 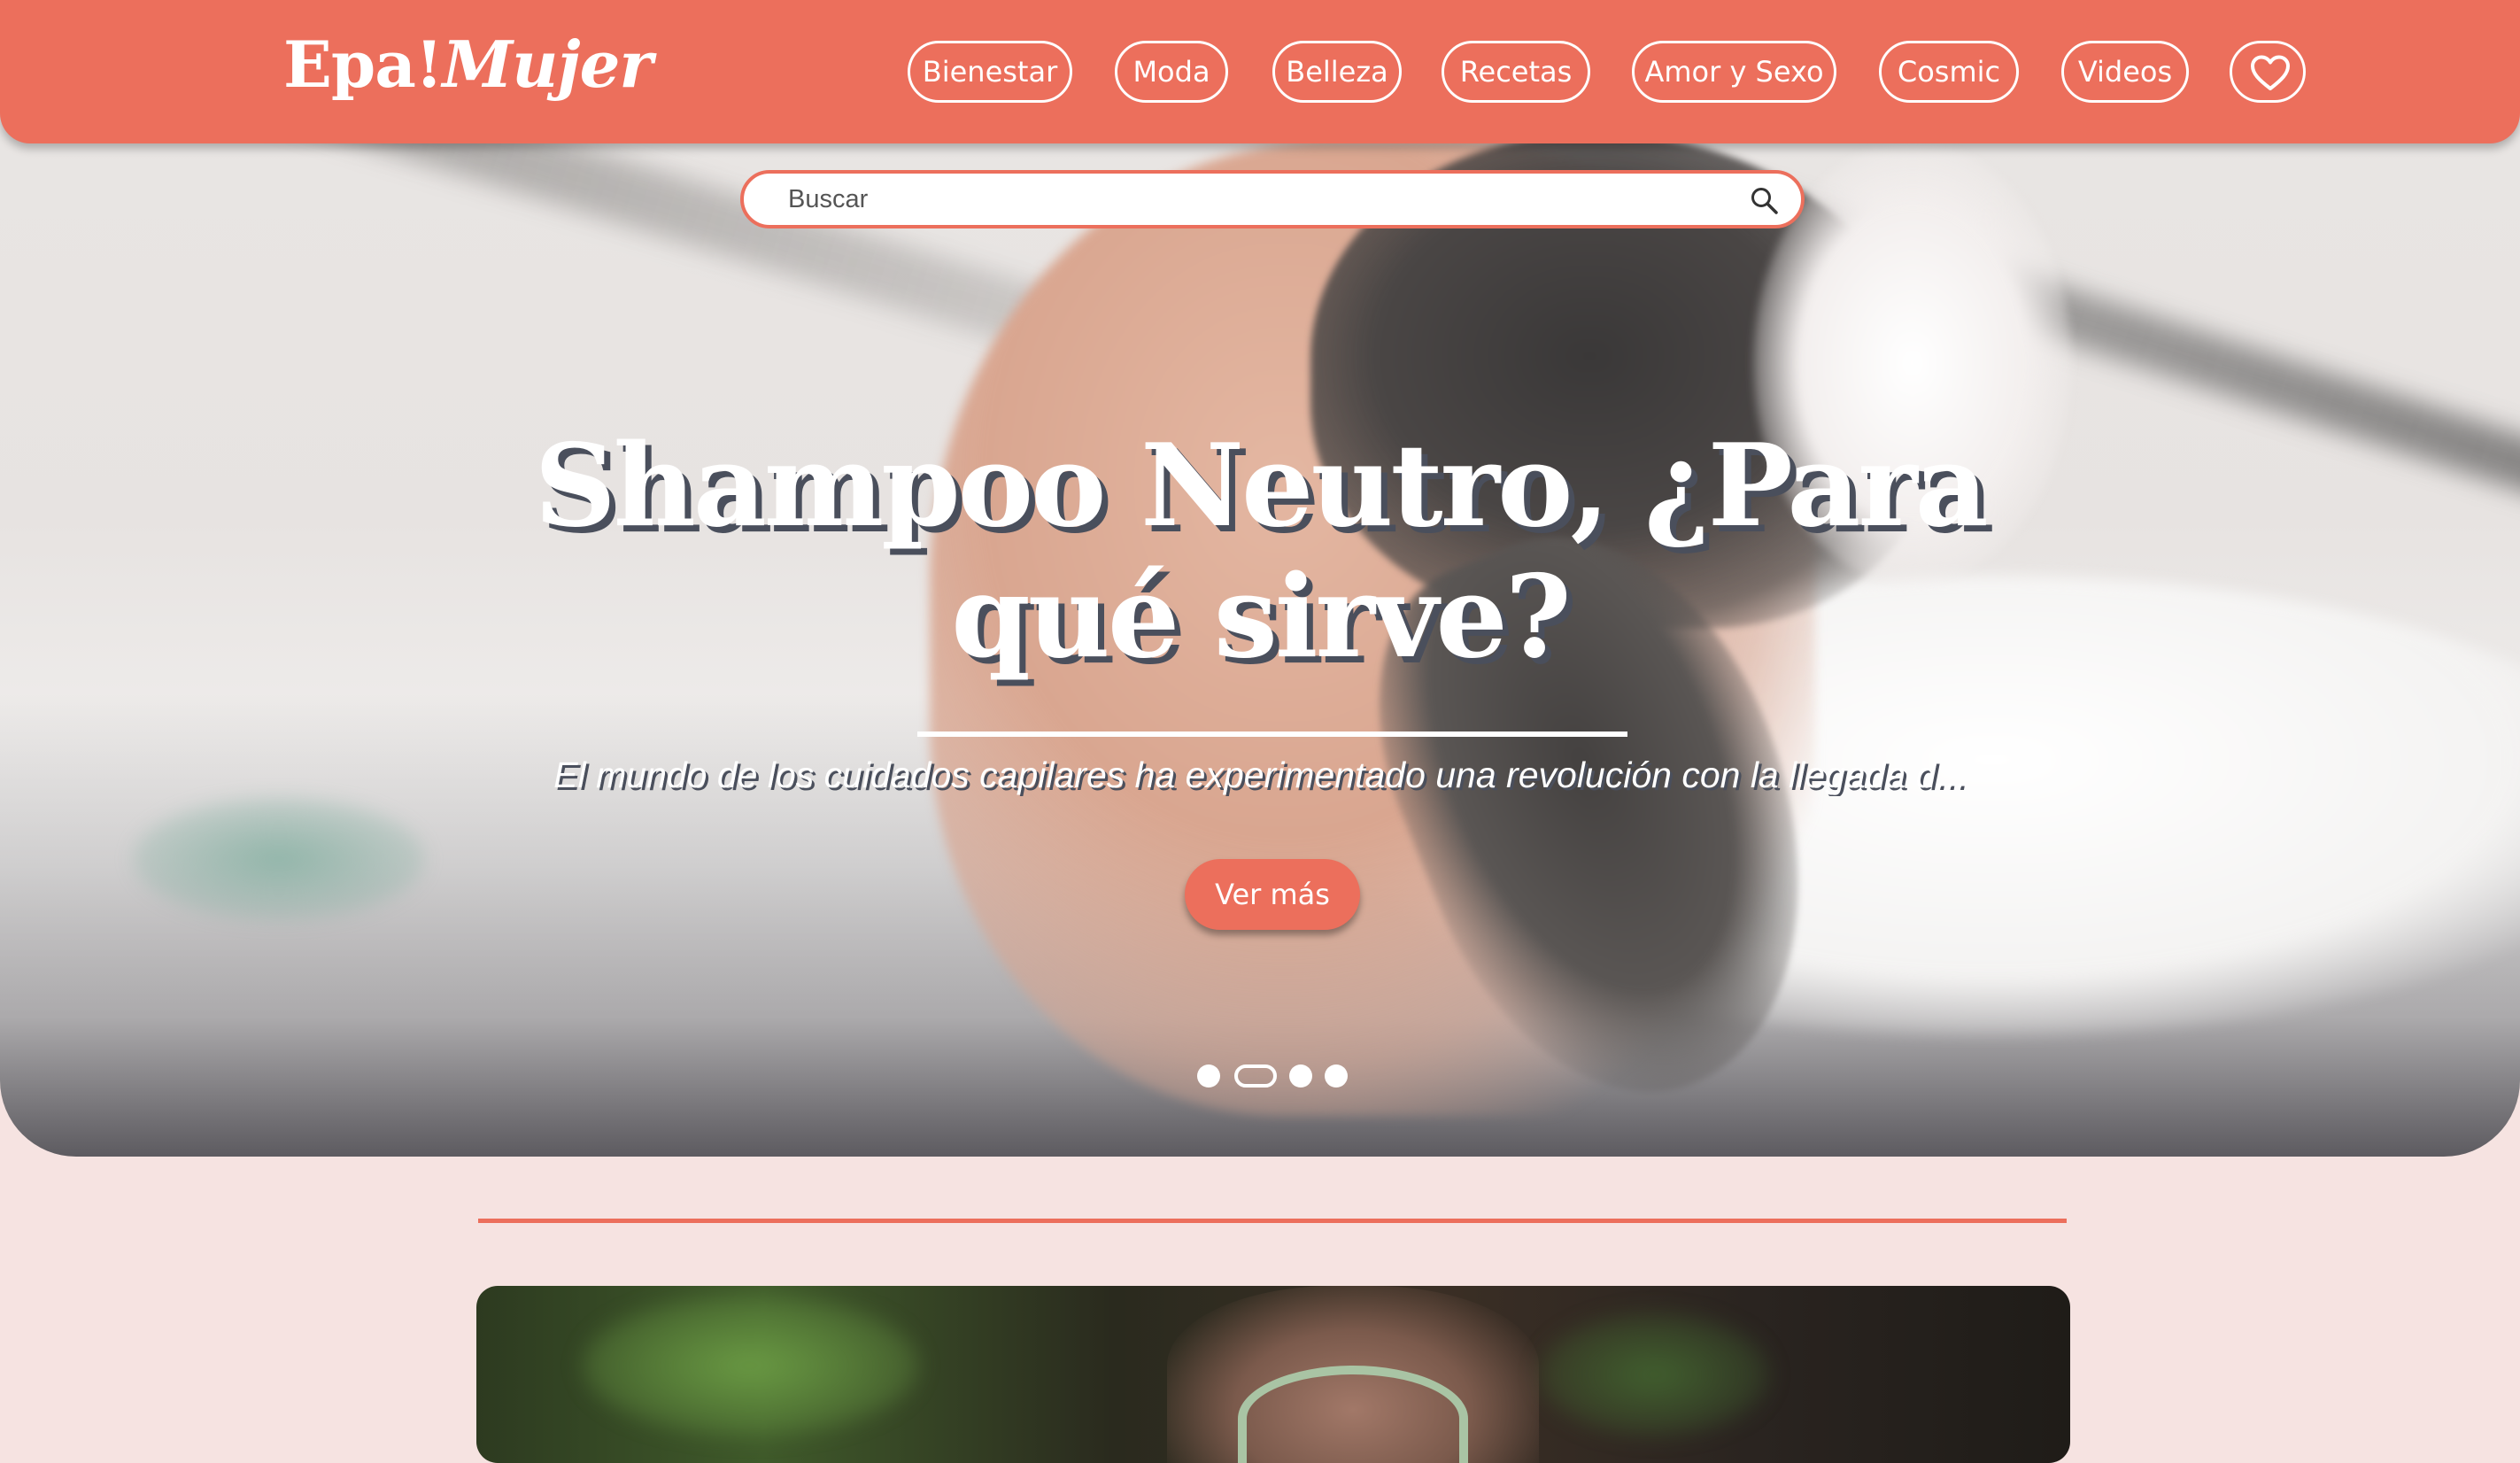 What do you see at coordinates (1765, 201) in the screenshot?
I see `search-icon` at bounding box center [1765, 201].